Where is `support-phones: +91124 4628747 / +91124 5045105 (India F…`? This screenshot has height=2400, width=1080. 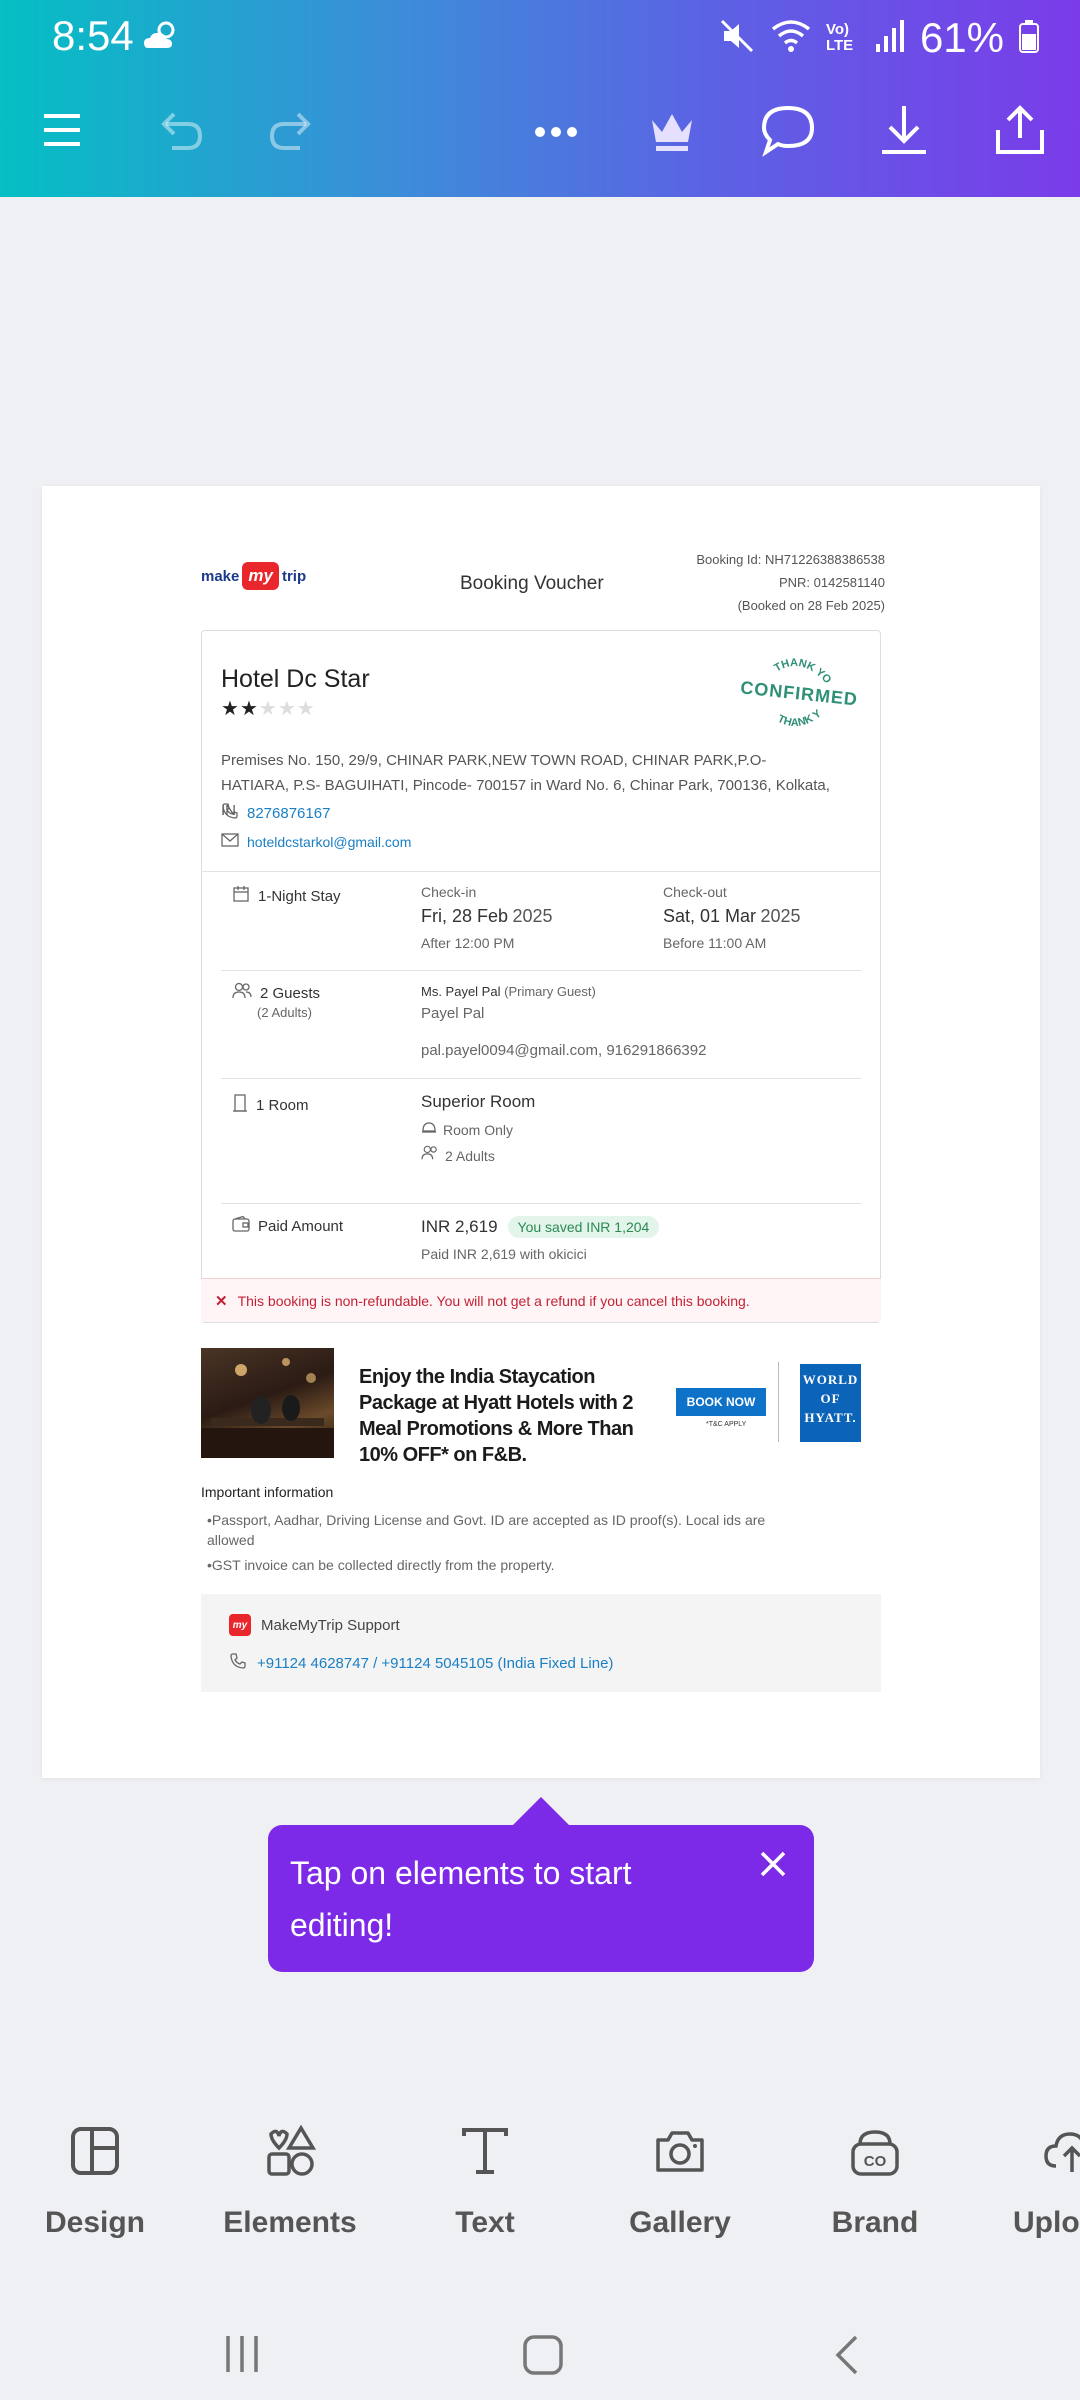
support-phones: +91124 4628747 / +91124 5045105 (India F… is located at coordinates (435, 1663).